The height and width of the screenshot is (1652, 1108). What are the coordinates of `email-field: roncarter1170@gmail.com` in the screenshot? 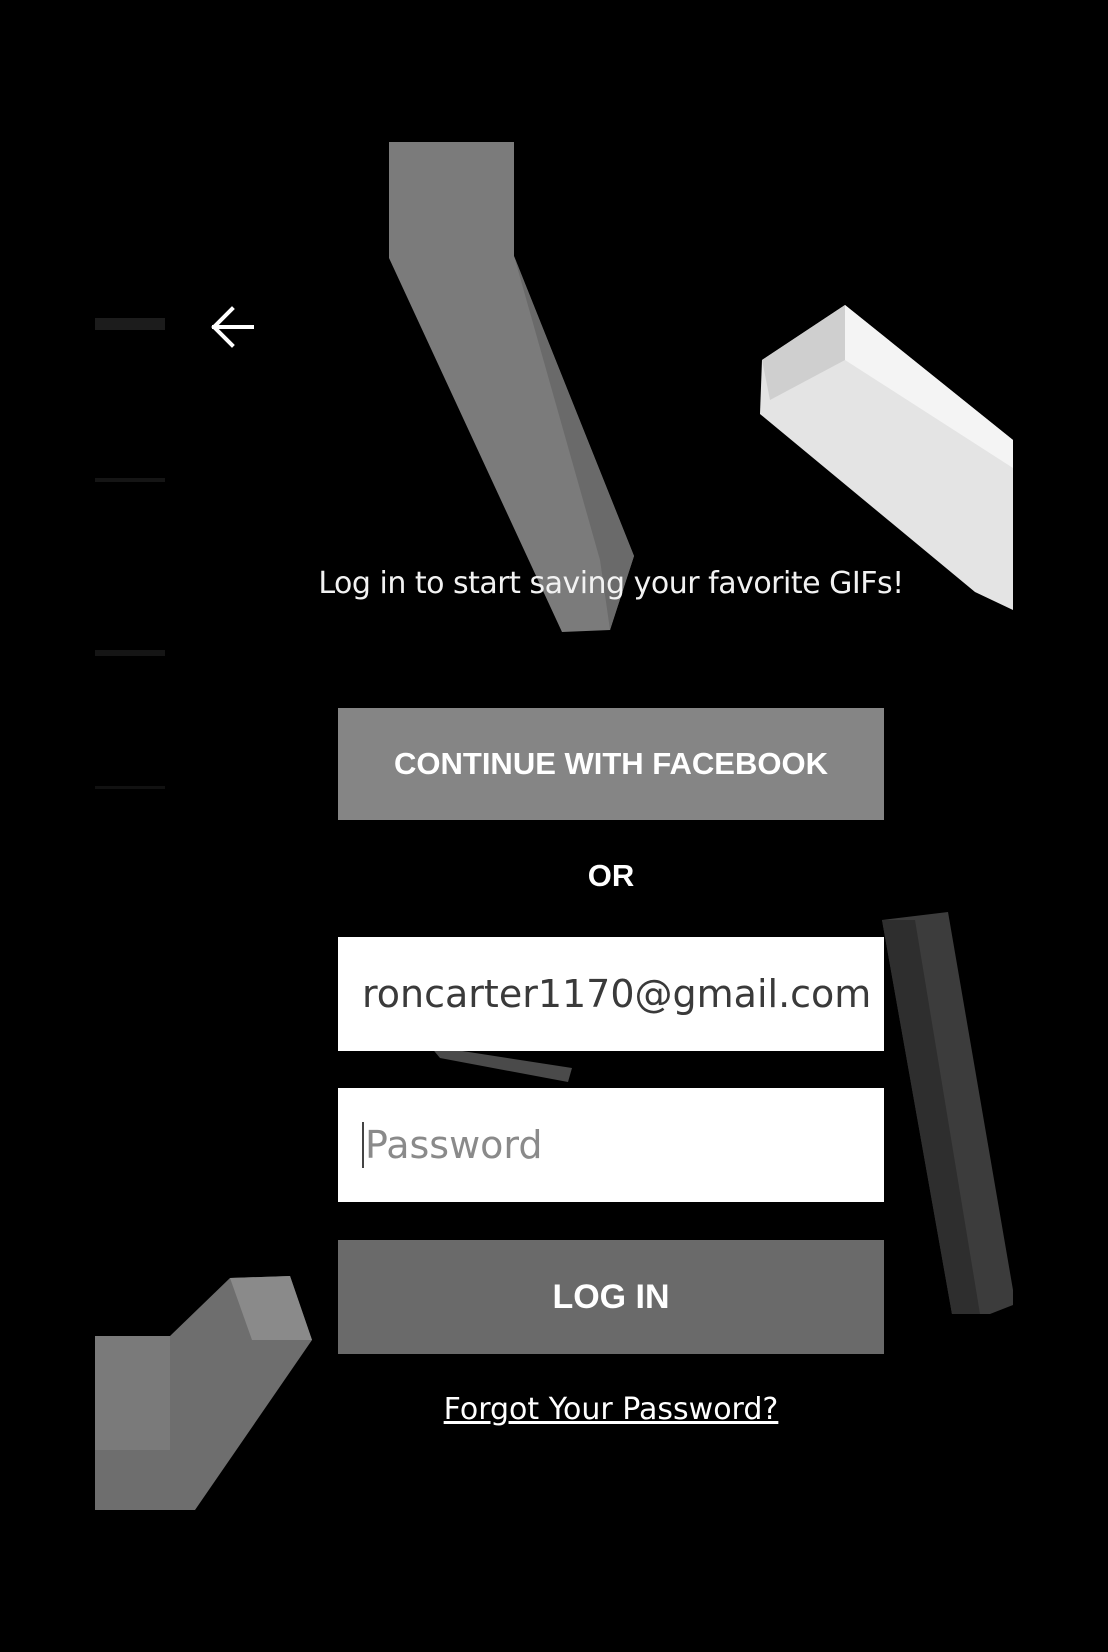 It's located at (611, 994).